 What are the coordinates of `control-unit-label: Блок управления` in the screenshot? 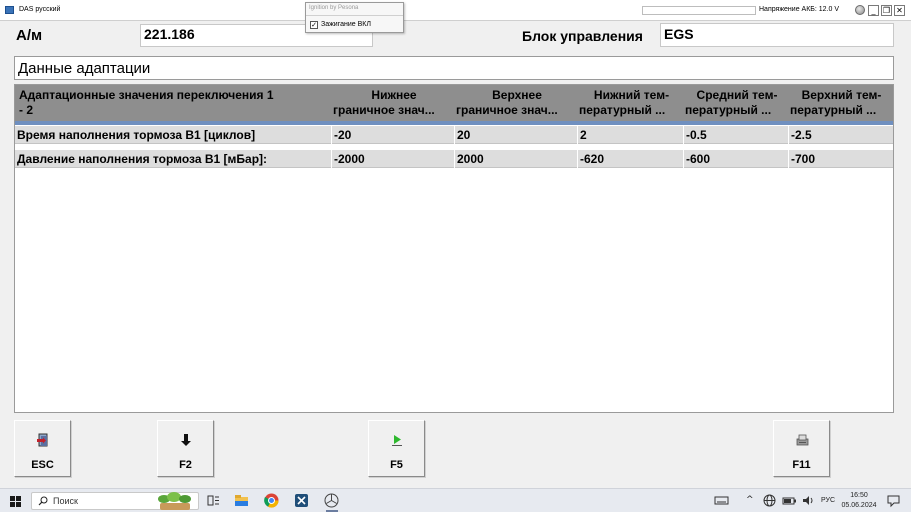 It's located at (582, 36).